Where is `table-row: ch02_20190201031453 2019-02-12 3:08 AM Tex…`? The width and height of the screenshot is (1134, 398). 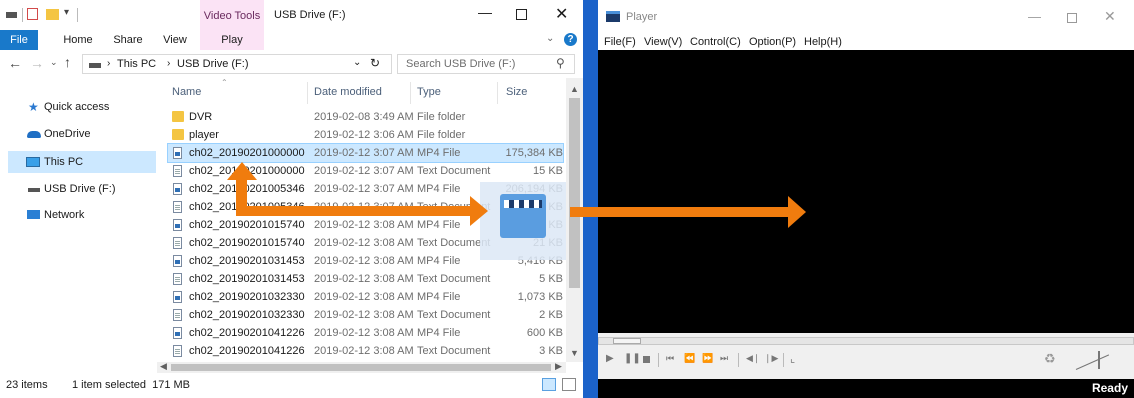
table-row: ch02_20190201031453 2019-02-12 3:08 AM Tex… is located at coordinates (365, 279).